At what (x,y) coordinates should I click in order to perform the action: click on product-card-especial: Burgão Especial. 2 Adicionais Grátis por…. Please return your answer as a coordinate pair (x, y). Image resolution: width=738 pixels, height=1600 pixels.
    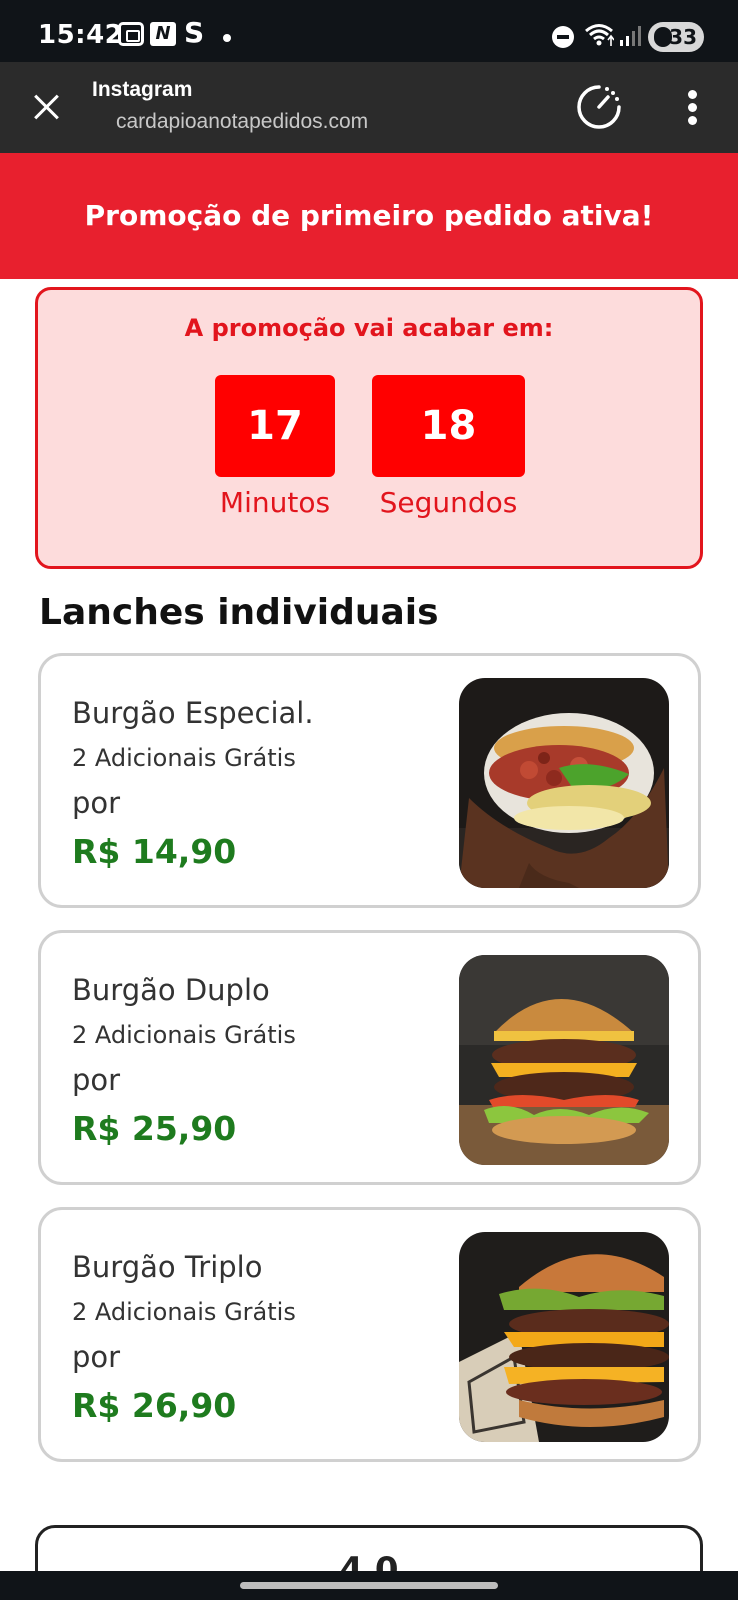
    Looking at the image, I should click on (369, 780).